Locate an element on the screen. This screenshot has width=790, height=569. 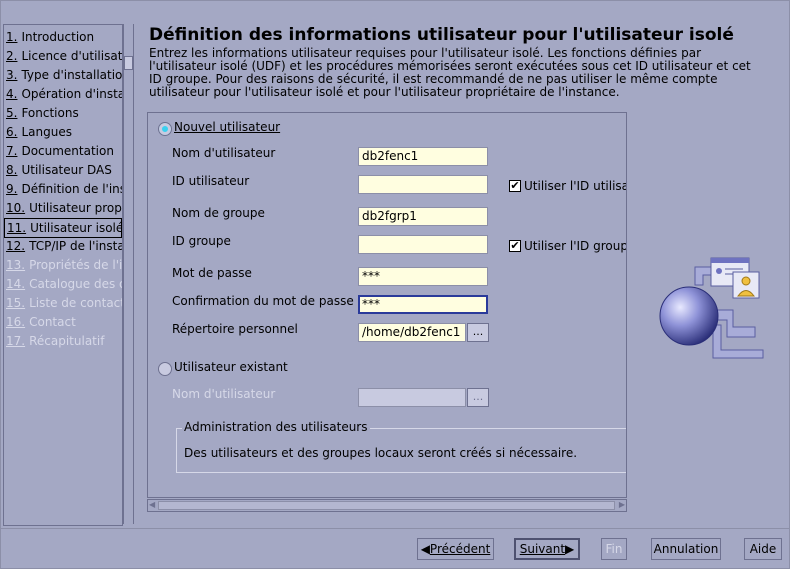
sidebar-step-label: Catalogue des o is located at coordinates (76, 284).